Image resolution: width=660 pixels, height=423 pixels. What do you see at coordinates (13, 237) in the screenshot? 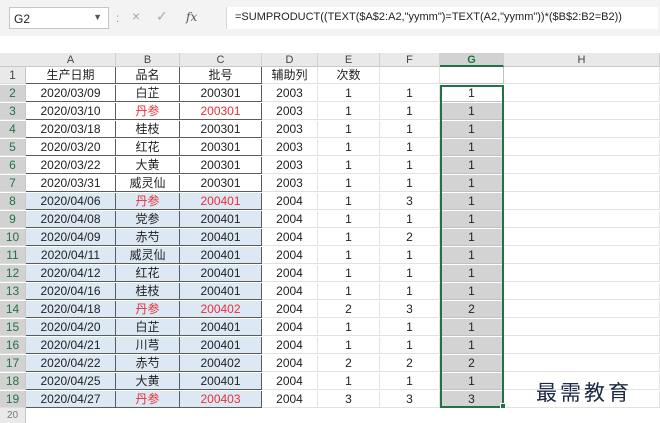
I see `row-header: 10` at bounding box center [13, 237].